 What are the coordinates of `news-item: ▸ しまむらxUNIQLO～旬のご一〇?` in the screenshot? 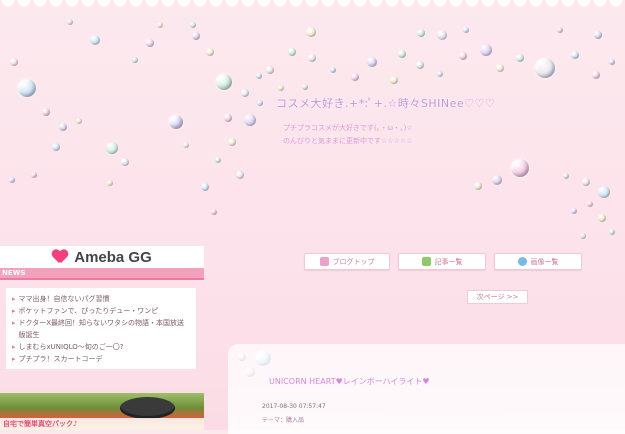 It's located at (101, 347).